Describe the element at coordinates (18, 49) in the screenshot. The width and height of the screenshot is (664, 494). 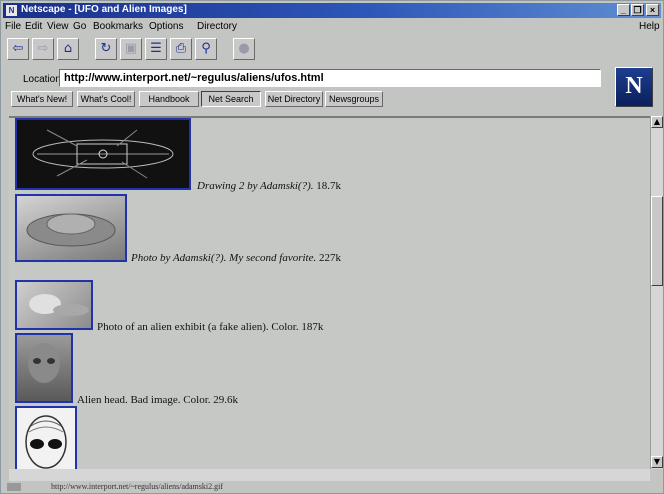
I see `back-icon: ⇦` at that location.